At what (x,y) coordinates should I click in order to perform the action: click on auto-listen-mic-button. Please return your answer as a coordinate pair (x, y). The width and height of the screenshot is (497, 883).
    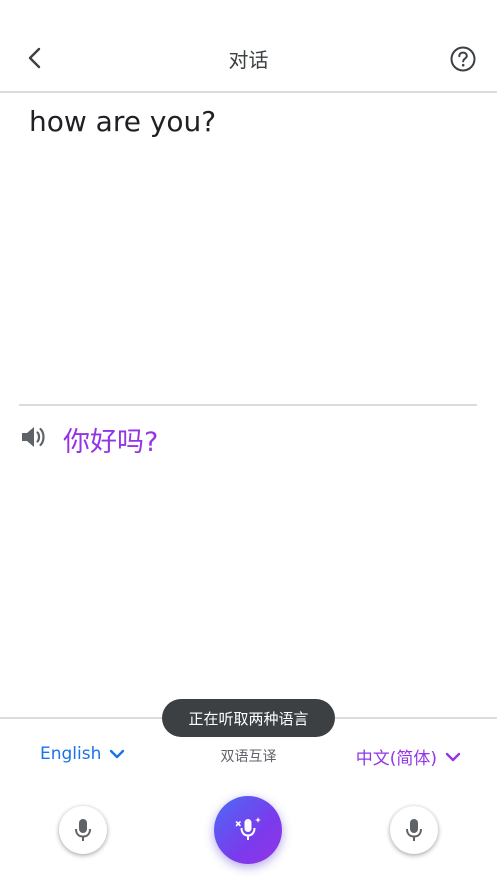
    Looking at the image, I should click on (248, 830).